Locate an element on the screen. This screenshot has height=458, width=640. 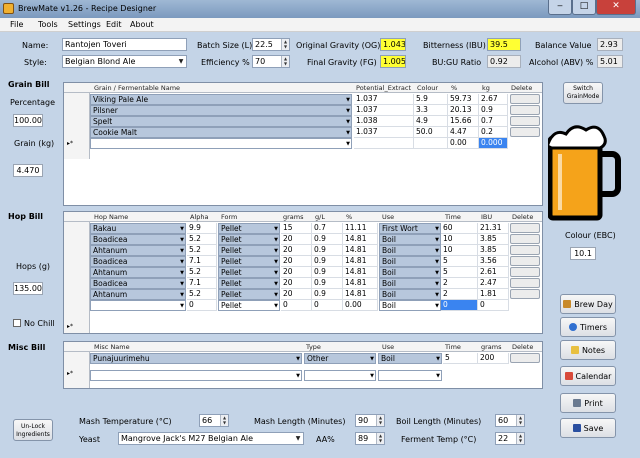
new-hop-alpha-cell: 0 is located at coordinates (202, 305).